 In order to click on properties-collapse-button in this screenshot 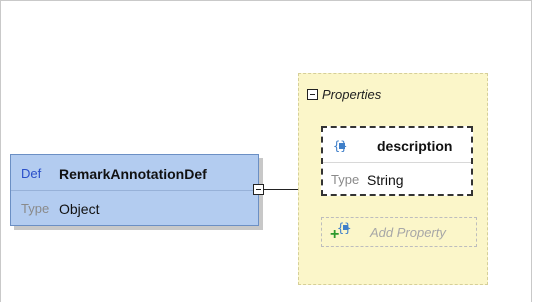, I will do `click(312, 94)`.